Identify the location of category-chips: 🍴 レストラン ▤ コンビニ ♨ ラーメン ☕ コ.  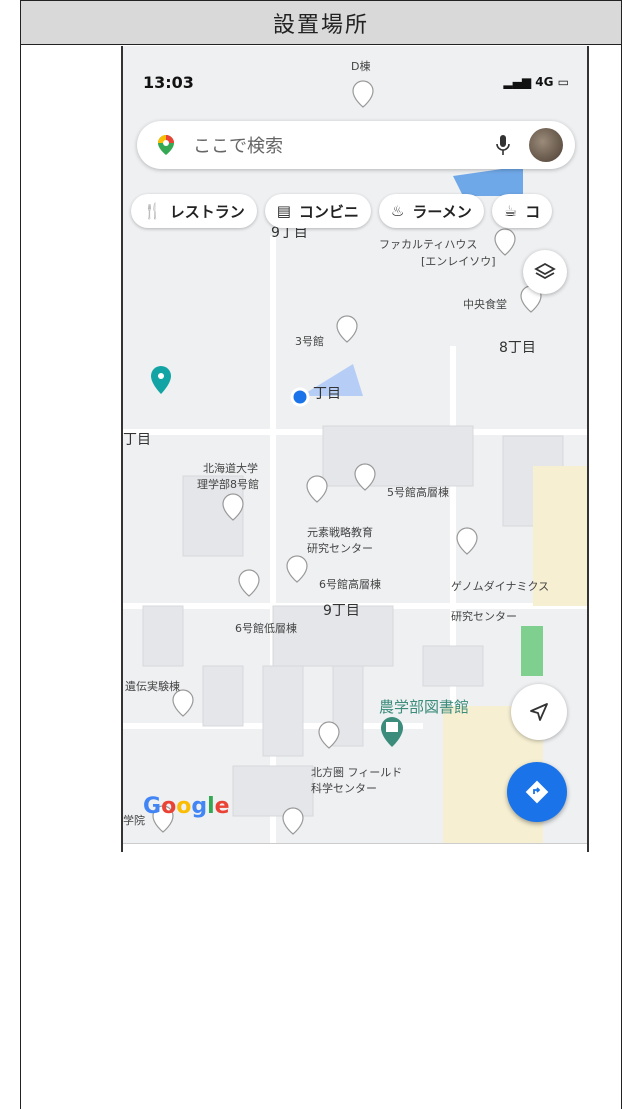
(342, 213).